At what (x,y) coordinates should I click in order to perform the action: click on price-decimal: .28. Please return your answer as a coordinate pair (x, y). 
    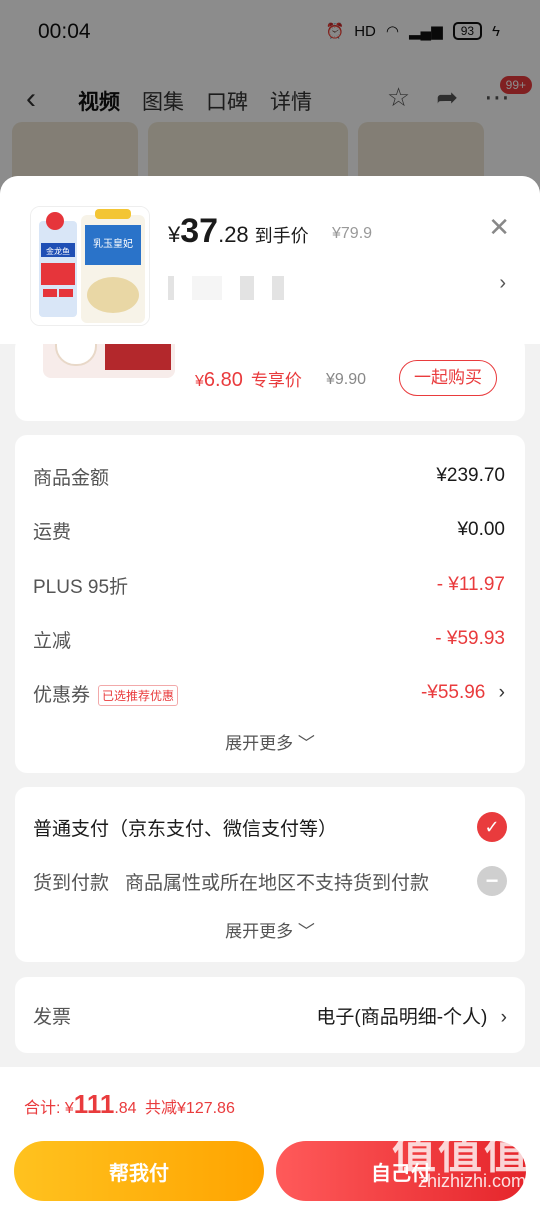
    Looking at the image, I should click on (233, 234).